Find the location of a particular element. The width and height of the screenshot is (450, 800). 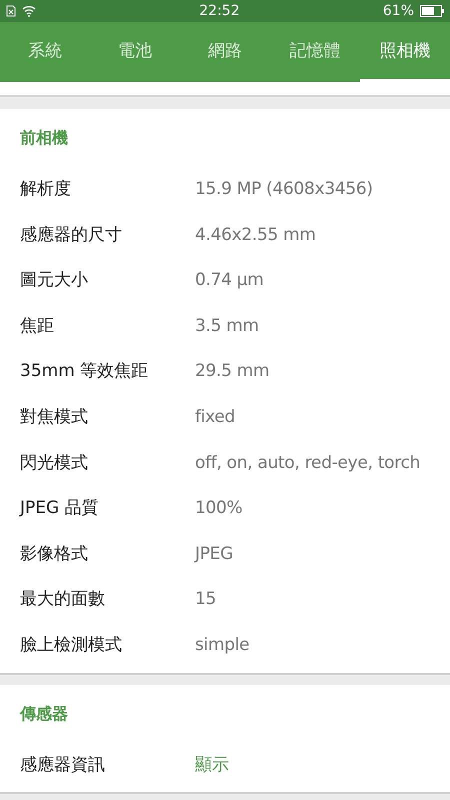

property-label: 閃光模式 is located at coordinates (54, 463).